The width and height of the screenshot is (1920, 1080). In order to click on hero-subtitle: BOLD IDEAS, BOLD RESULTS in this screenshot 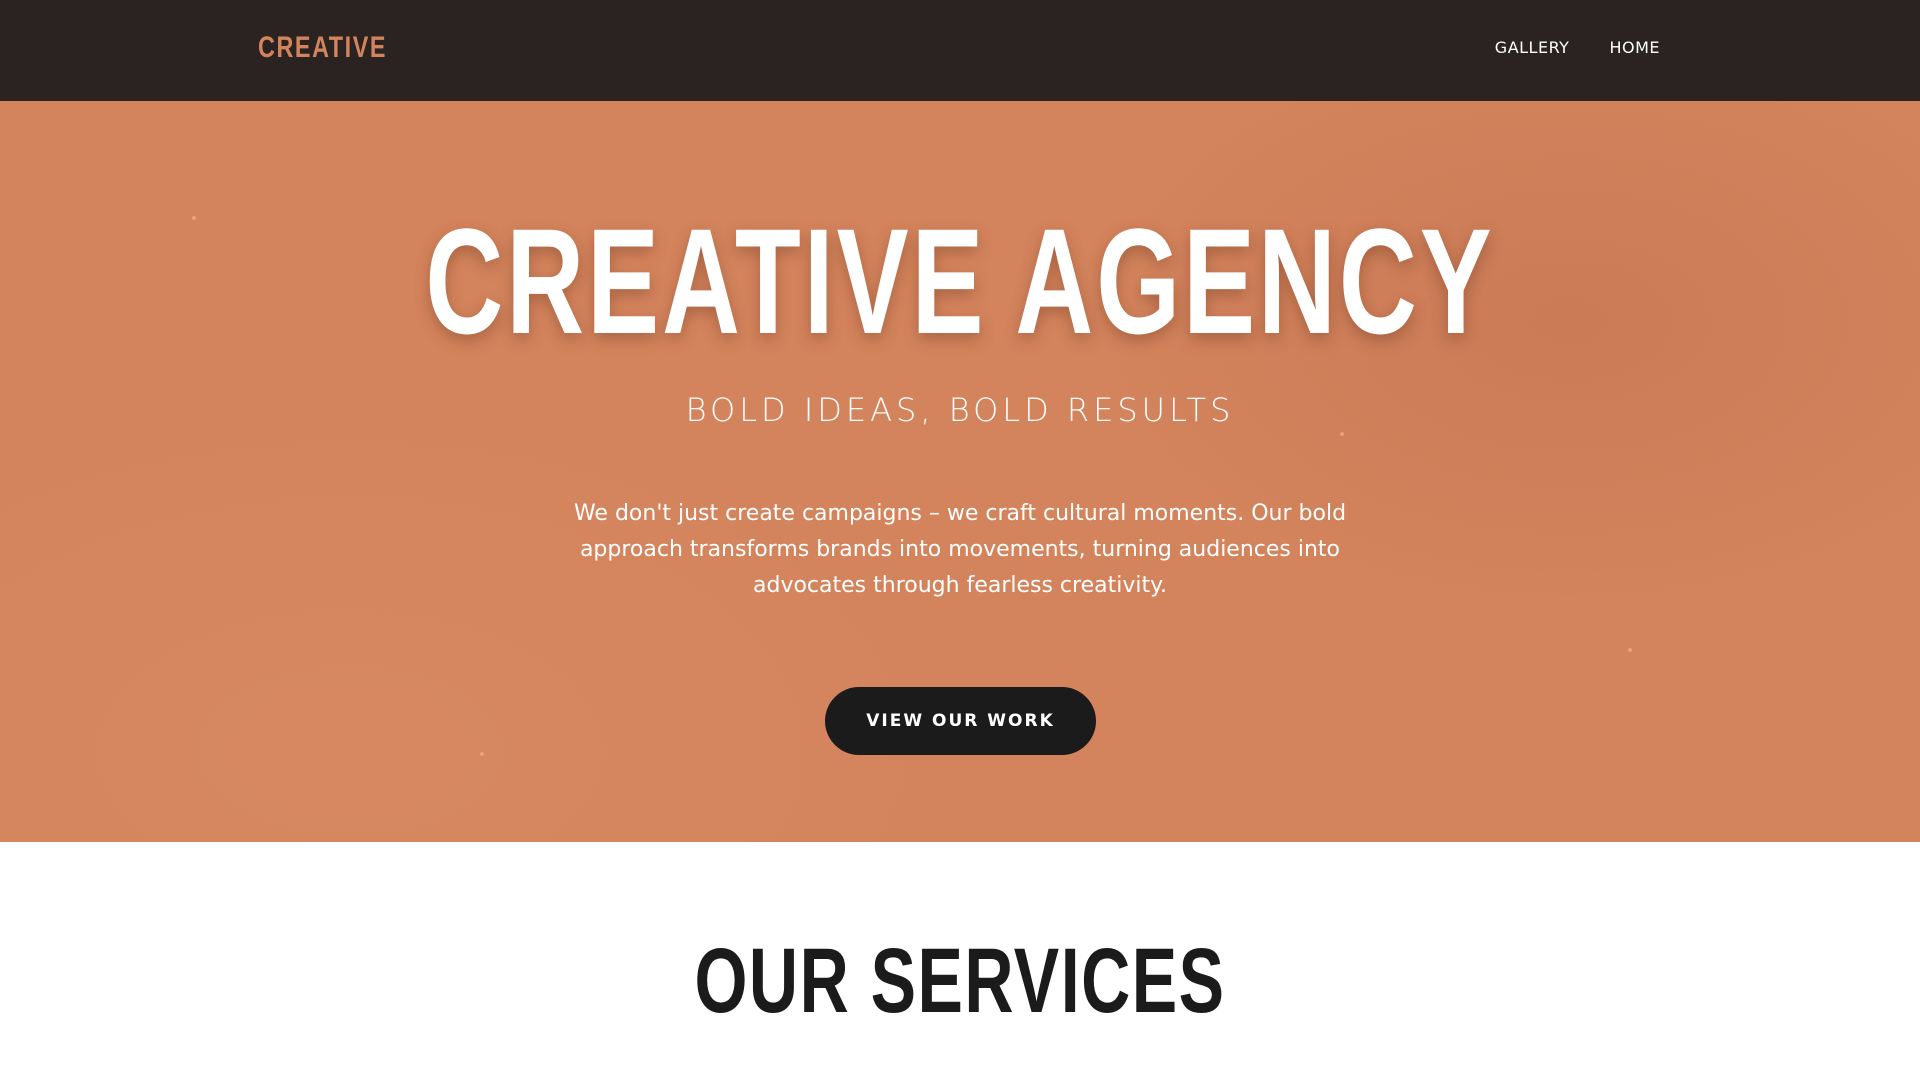, I will do `click(960, 410)`.